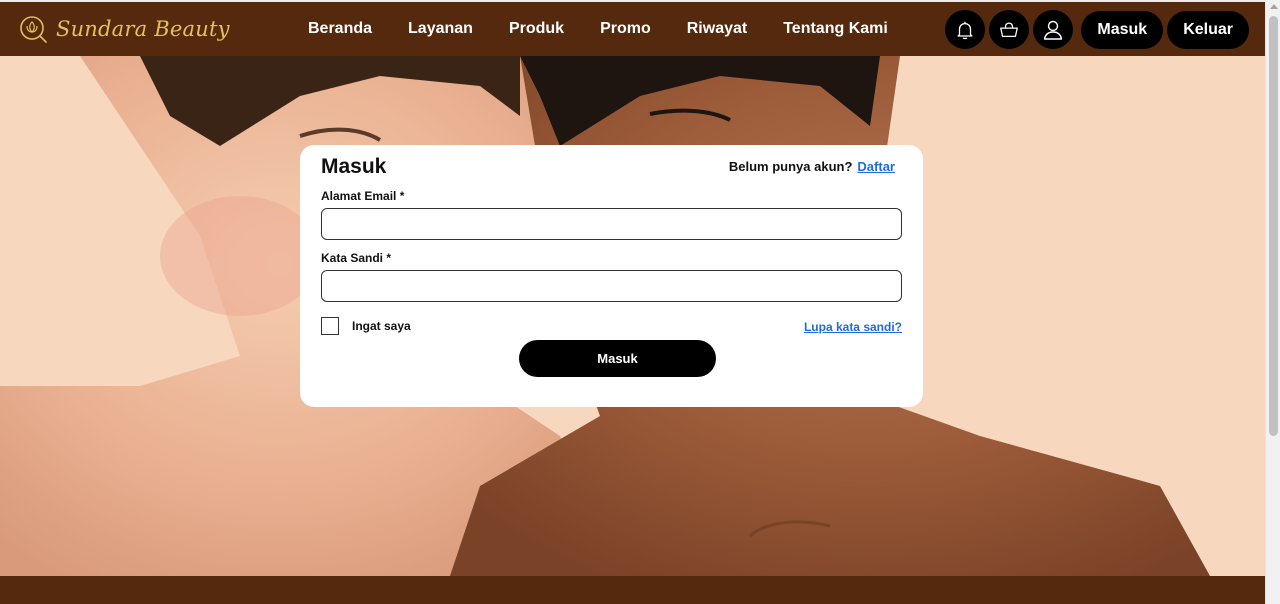 This screenshot has width=1280, height=604. What do you see at coordinates (381, 326) in the screenshot?
I see `remember-me-label: Ingat saya` at bounding box center [381, 326].